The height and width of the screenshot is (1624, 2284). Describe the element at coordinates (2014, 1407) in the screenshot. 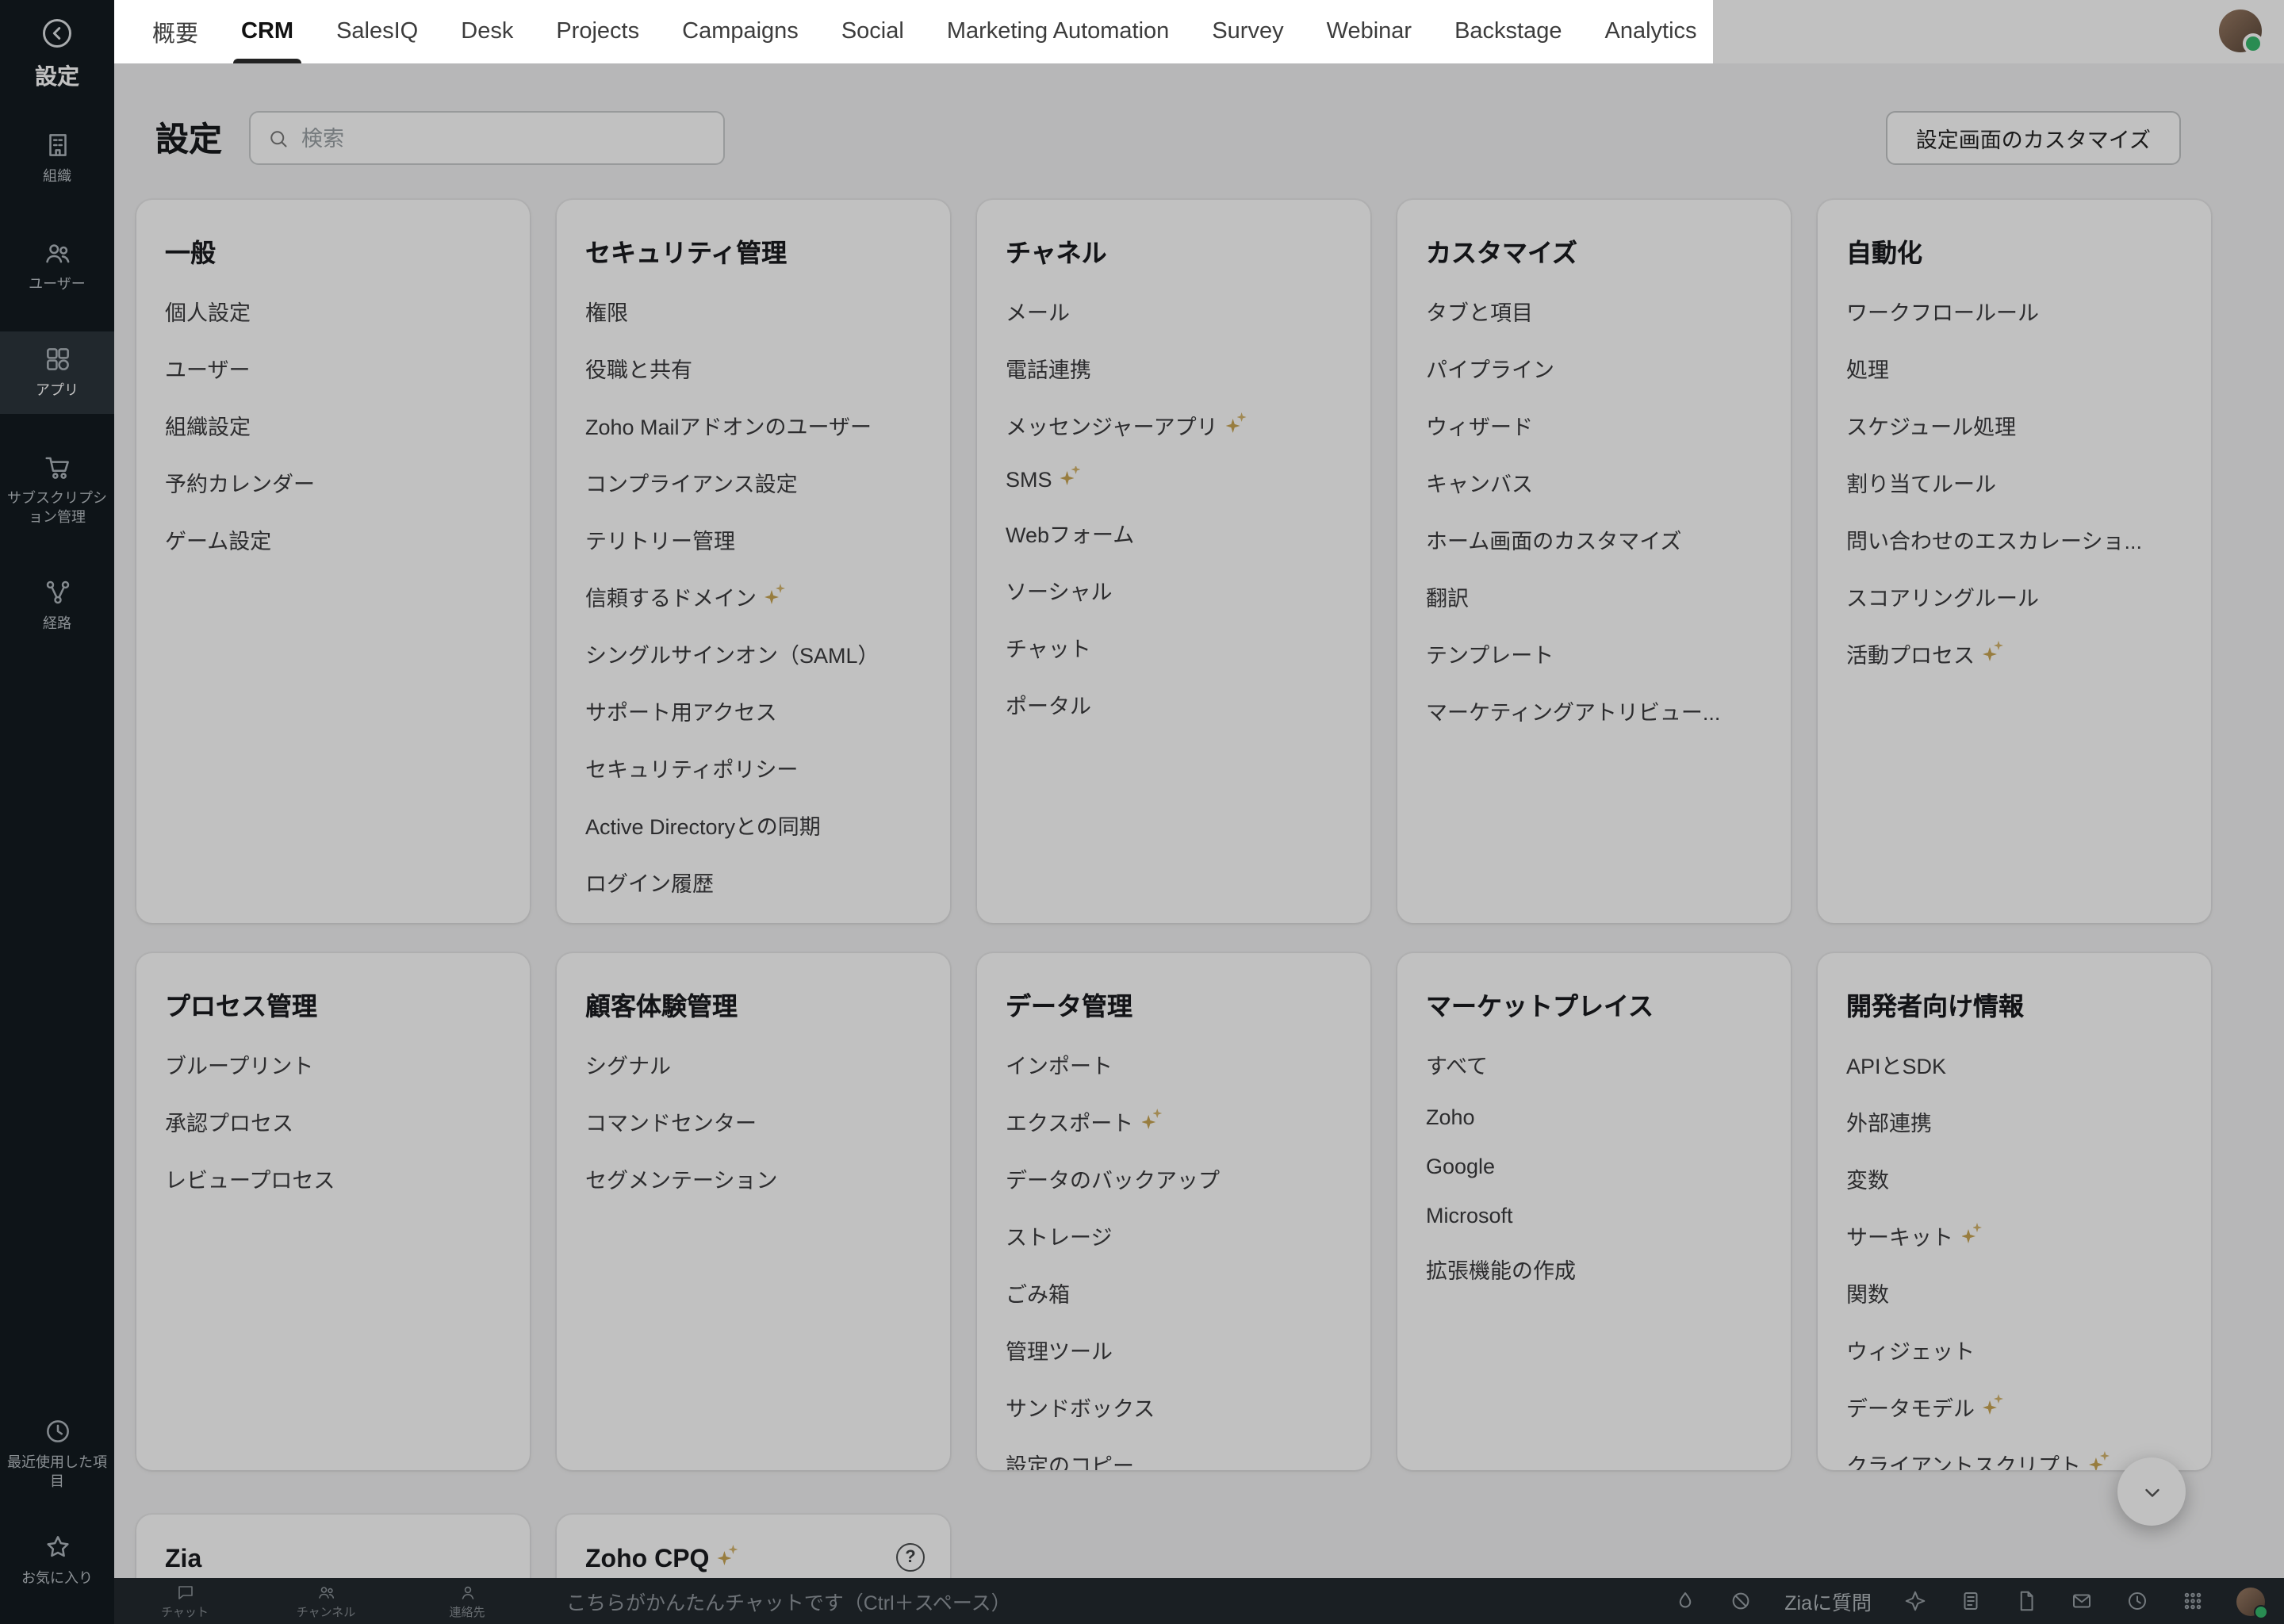

I see `settings-link: データモデル` at that location.